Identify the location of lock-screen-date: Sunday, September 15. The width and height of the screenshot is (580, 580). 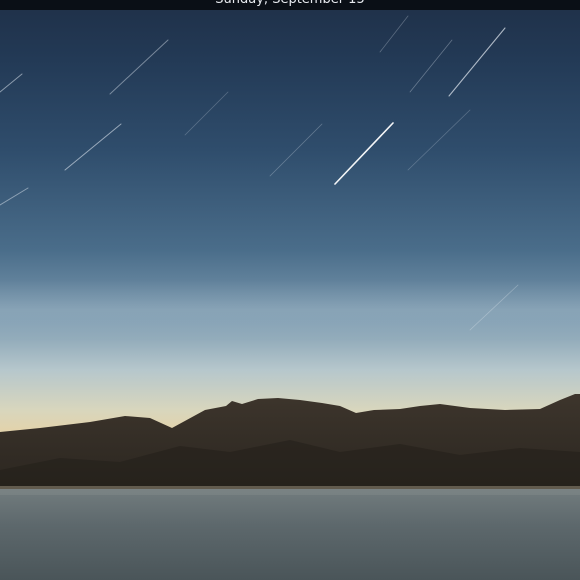
(290, 4).